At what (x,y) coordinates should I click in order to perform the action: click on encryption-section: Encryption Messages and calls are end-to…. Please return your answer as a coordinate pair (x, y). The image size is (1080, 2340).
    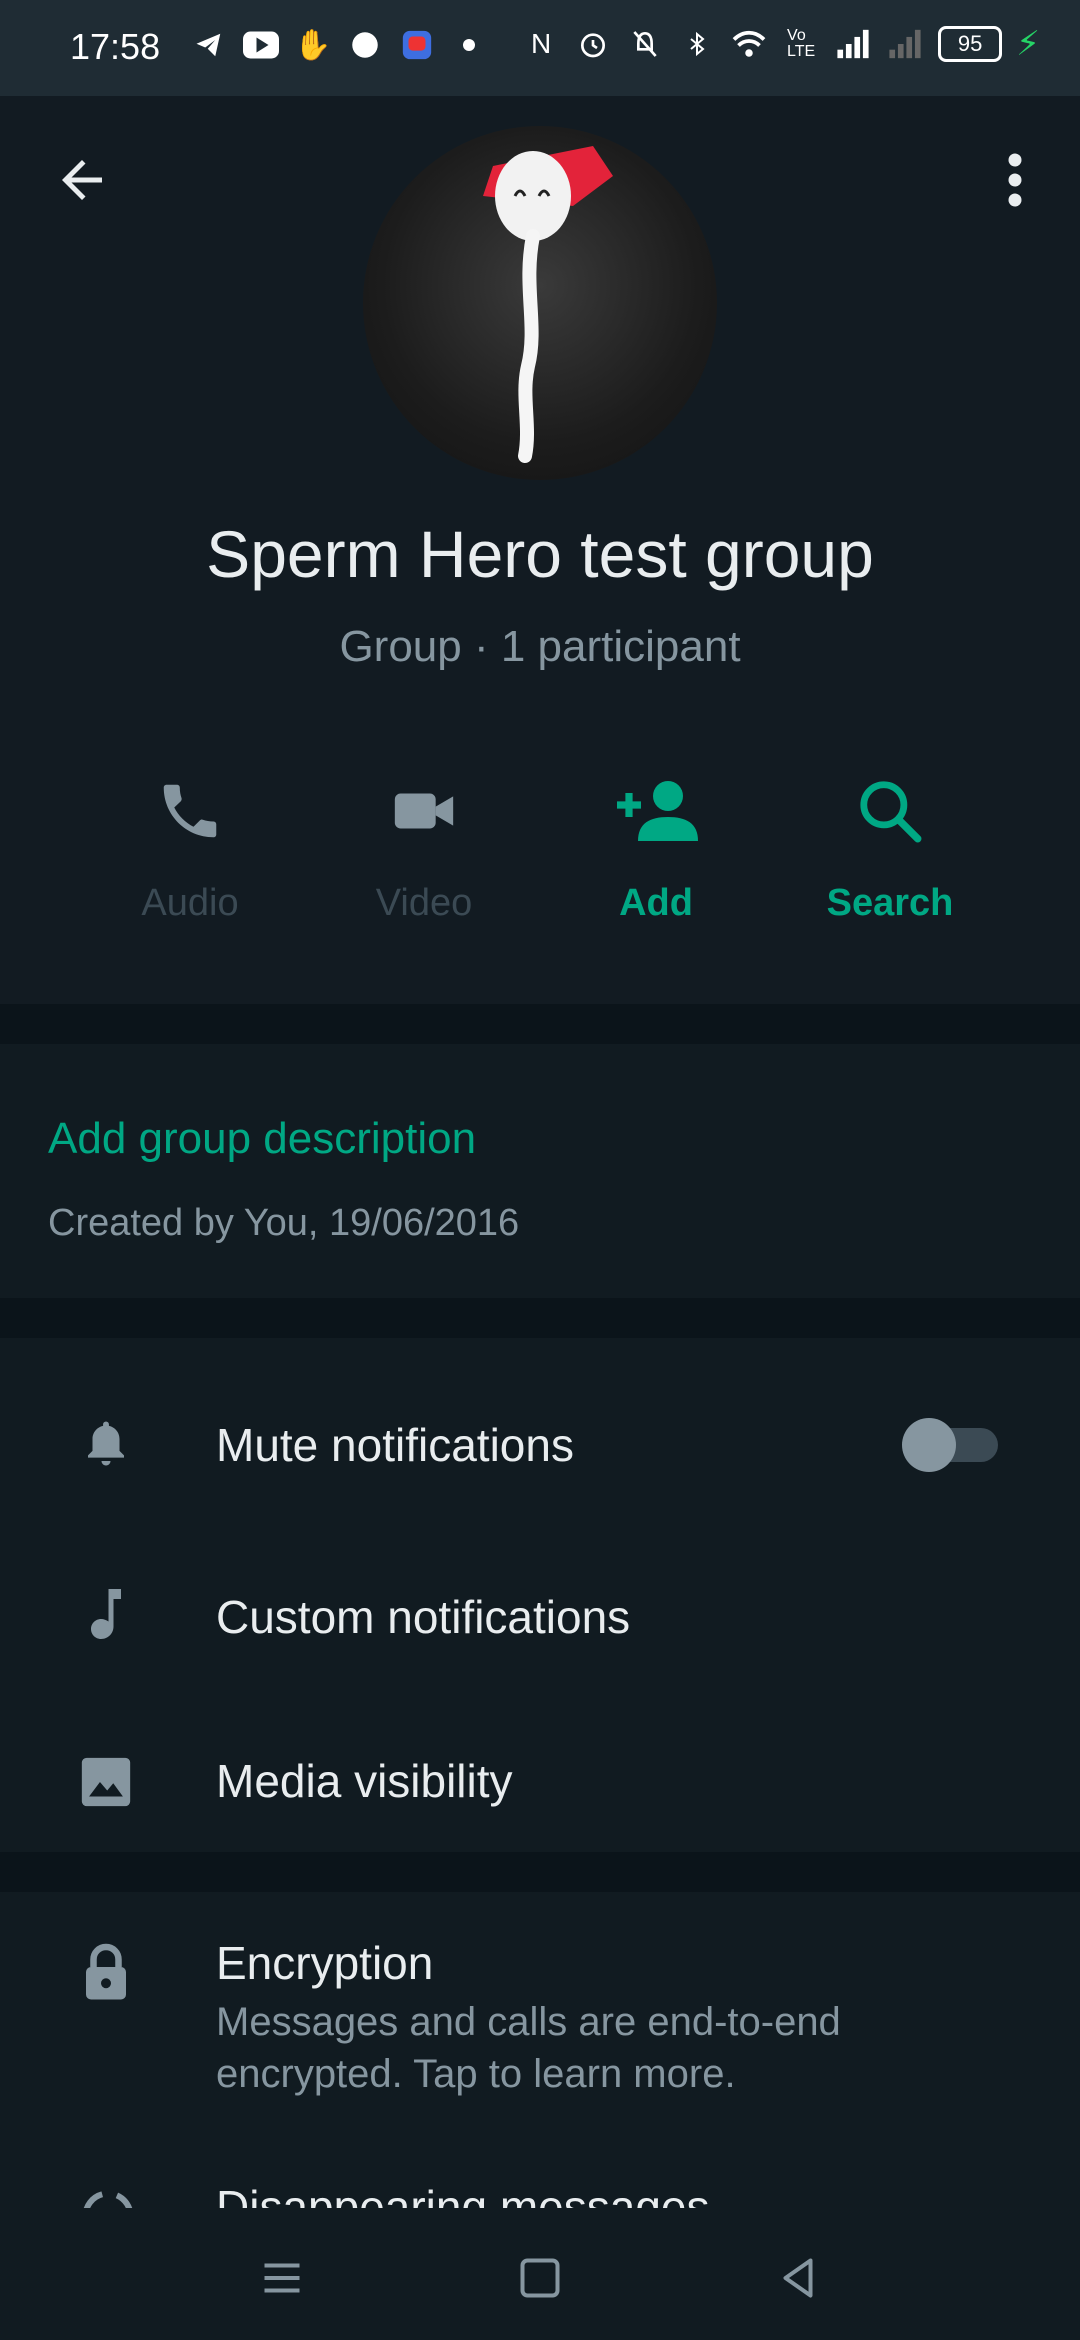
    Looking at the image, I should click on (540, 2050).